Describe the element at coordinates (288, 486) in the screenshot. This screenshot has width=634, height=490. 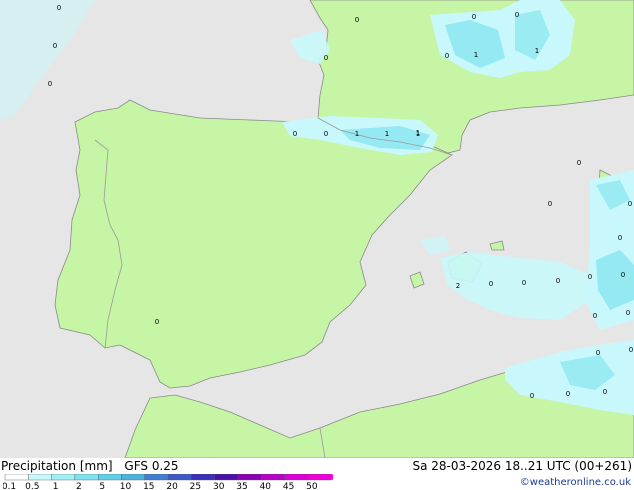
I see `color-scale-tick: 45` at that location.